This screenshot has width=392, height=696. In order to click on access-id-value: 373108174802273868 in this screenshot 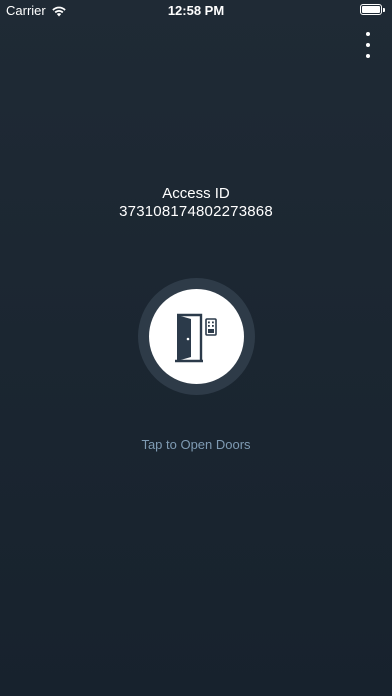, I will do `click(196, 211)`.